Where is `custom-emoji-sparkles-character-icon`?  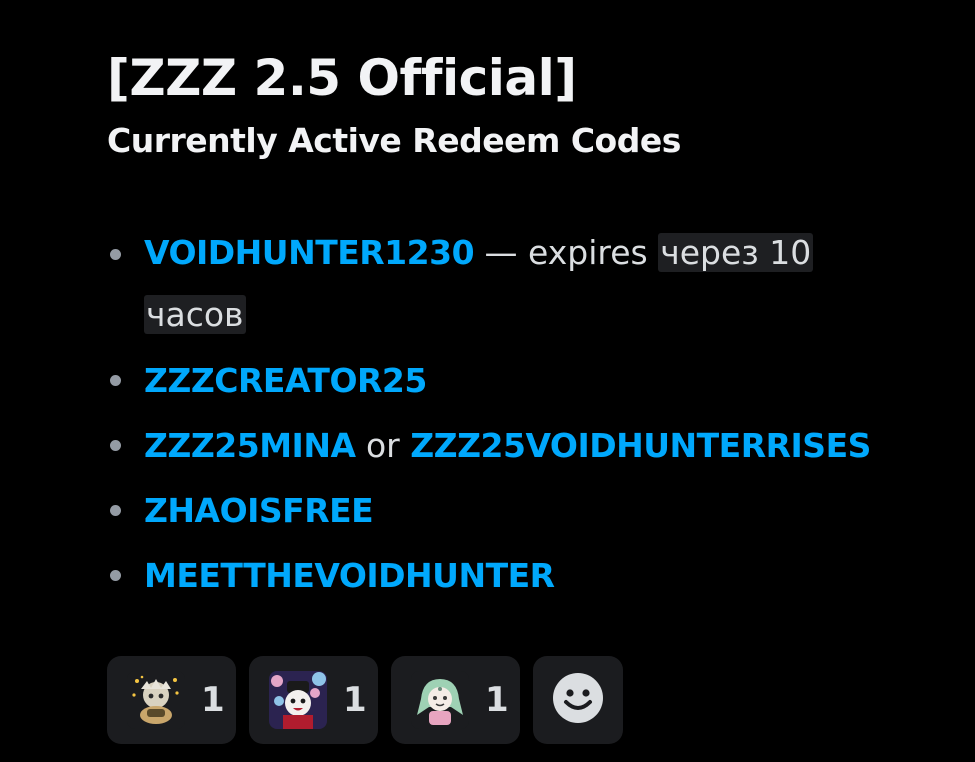
custom-emoji-sparkles-character-icon is located at coordinates (156, 700).